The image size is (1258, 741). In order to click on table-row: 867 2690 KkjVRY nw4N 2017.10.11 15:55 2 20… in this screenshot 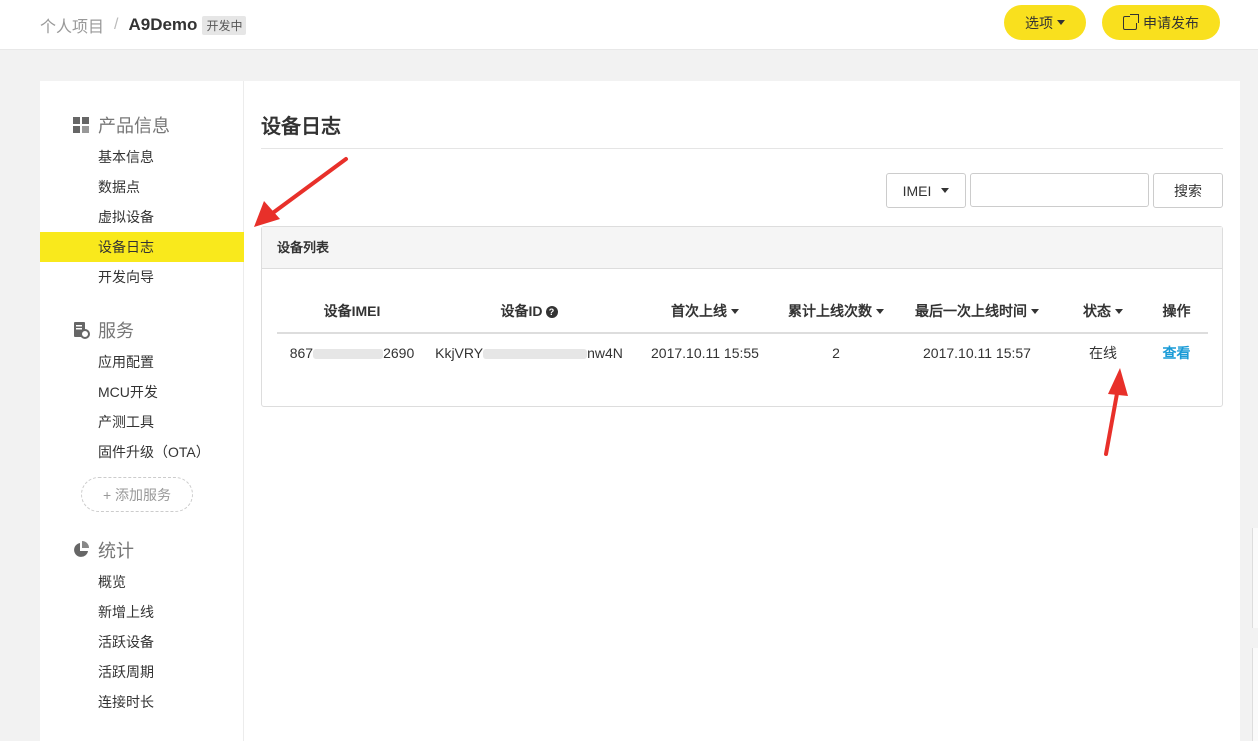, I will do `click(742, 352)`.